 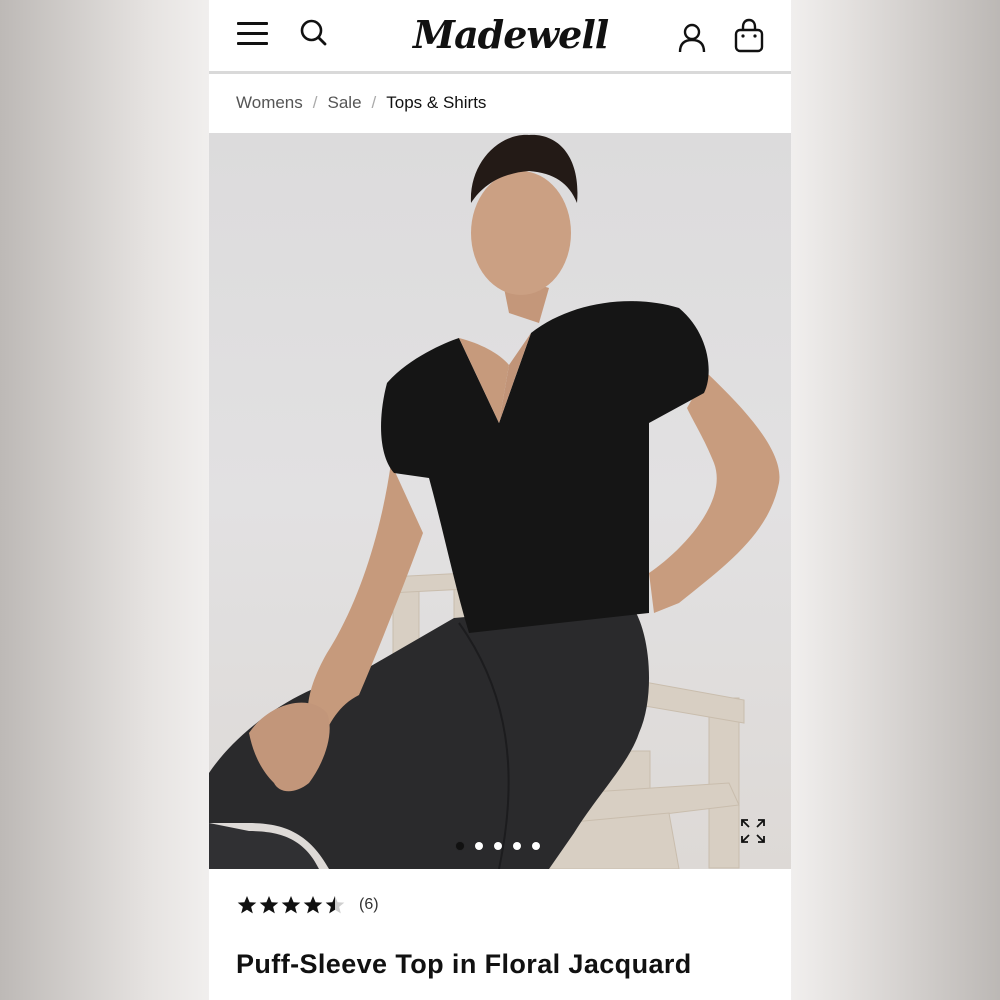 What do you see at coordinates (436, 103) in the screenshot?
I see `breadcrumb-item-tops-shirts: Tops & Shirts` at bounding box center [436, 103].